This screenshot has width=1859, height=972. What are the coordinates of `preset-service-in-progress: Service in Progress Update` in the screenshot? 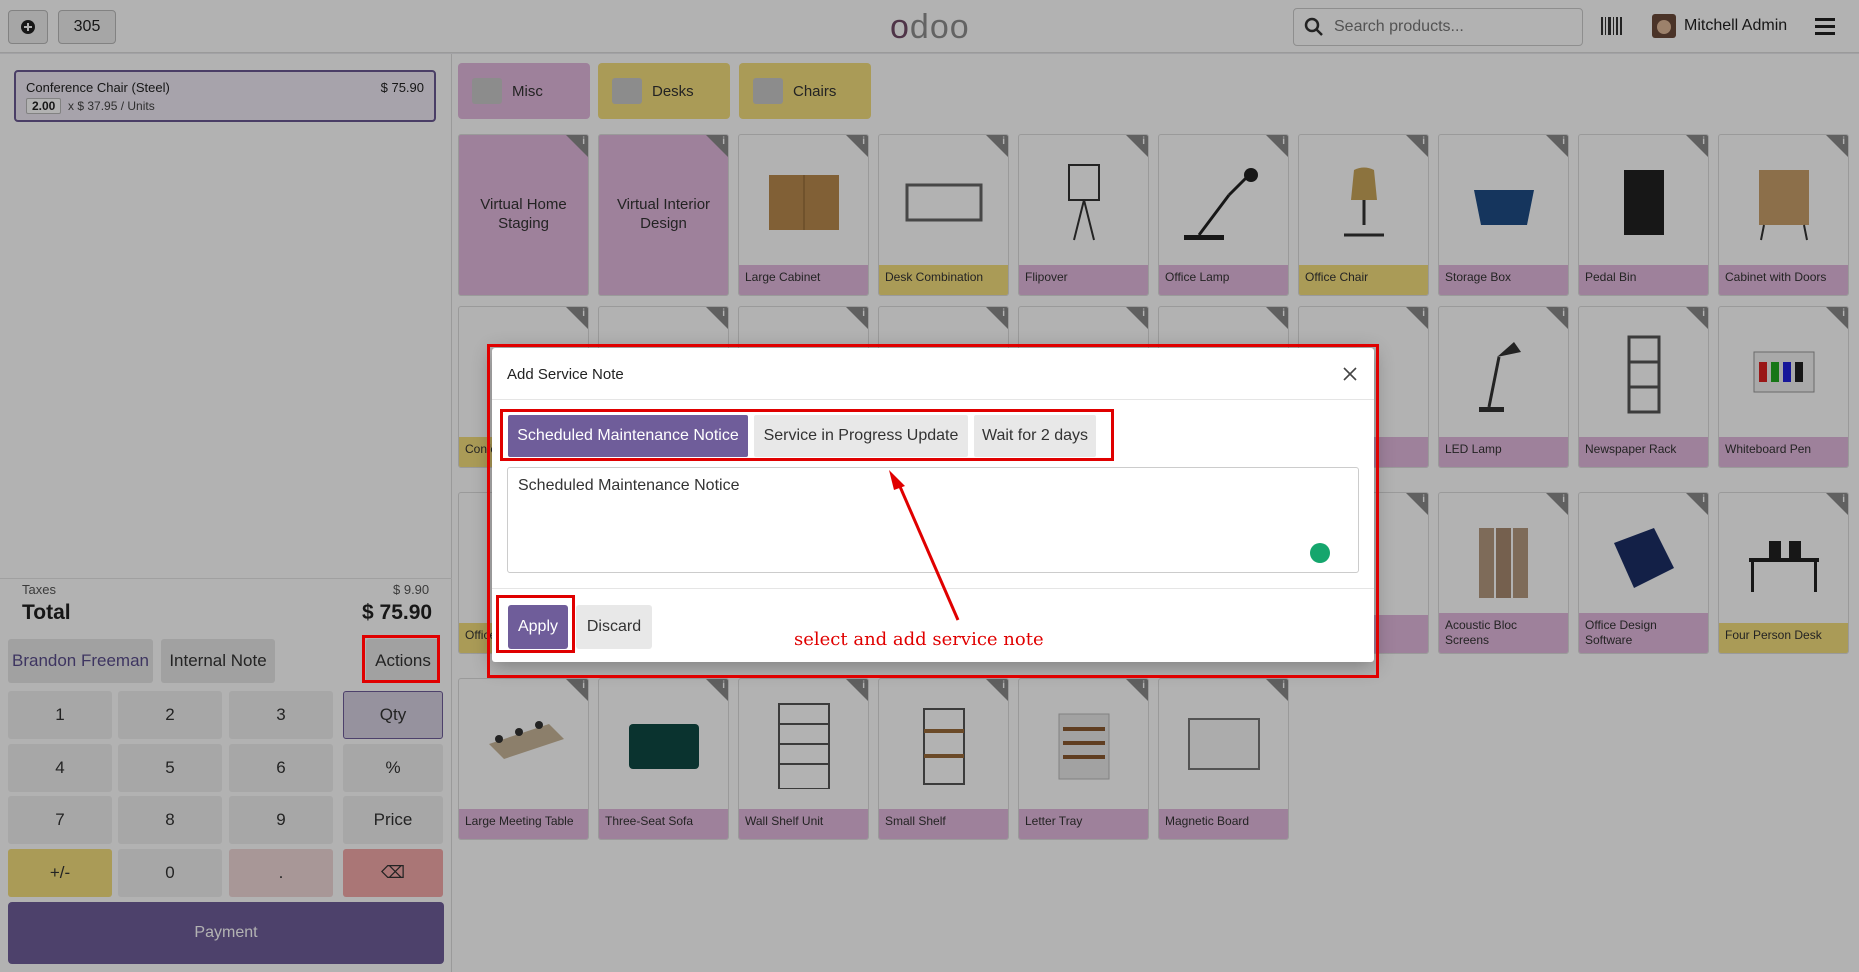 It's located at (861, 436).